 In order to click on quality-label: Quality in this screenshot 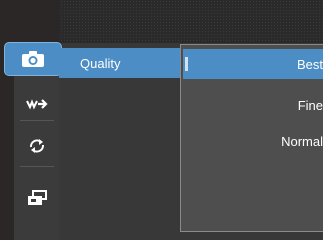, I will do `click(100, 63)`.